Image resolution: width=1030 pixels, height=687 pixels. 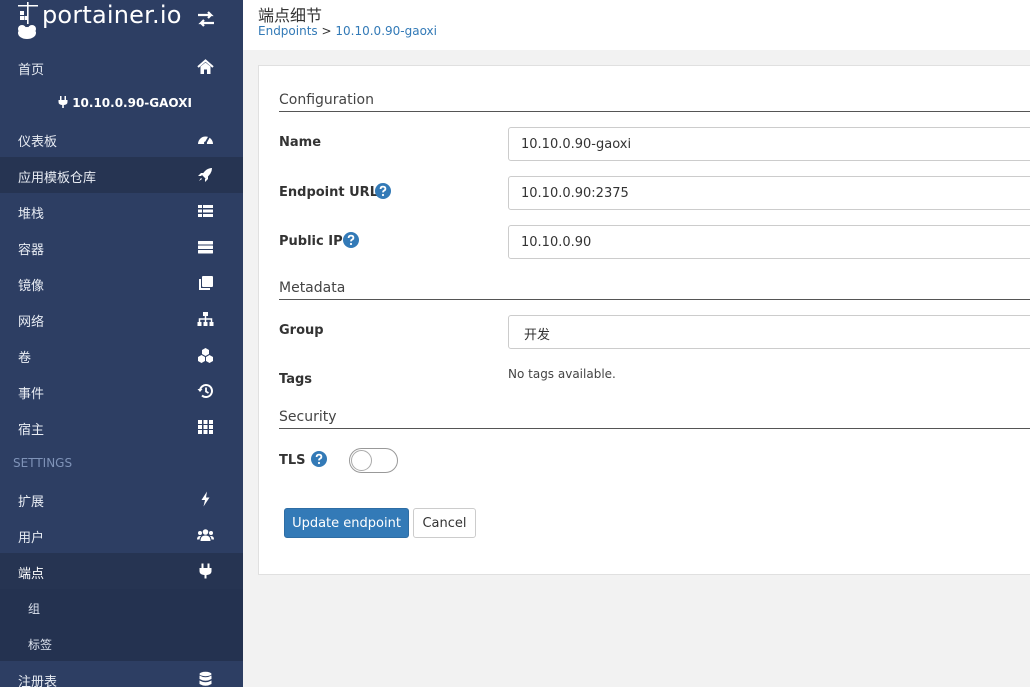 I want to click on server-icon, so click(x=205, y=247).